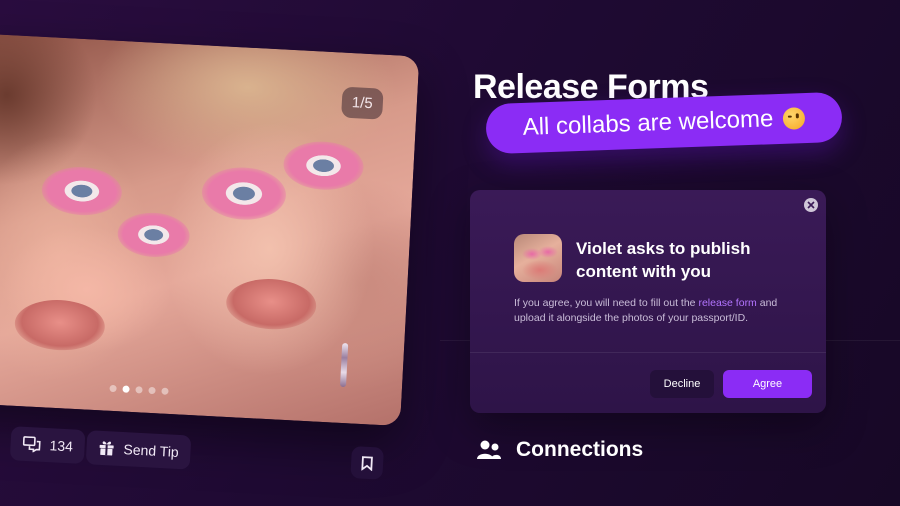  Describe the element at coordinates (727, 303) in the screenshot. I see `release-form-link: release form` at that location.